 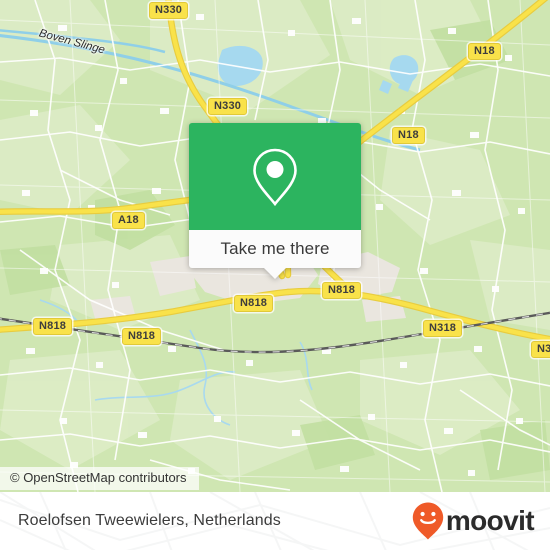 I want to click on moovit-pin-smiley-icon, so click(x=428, y=521).